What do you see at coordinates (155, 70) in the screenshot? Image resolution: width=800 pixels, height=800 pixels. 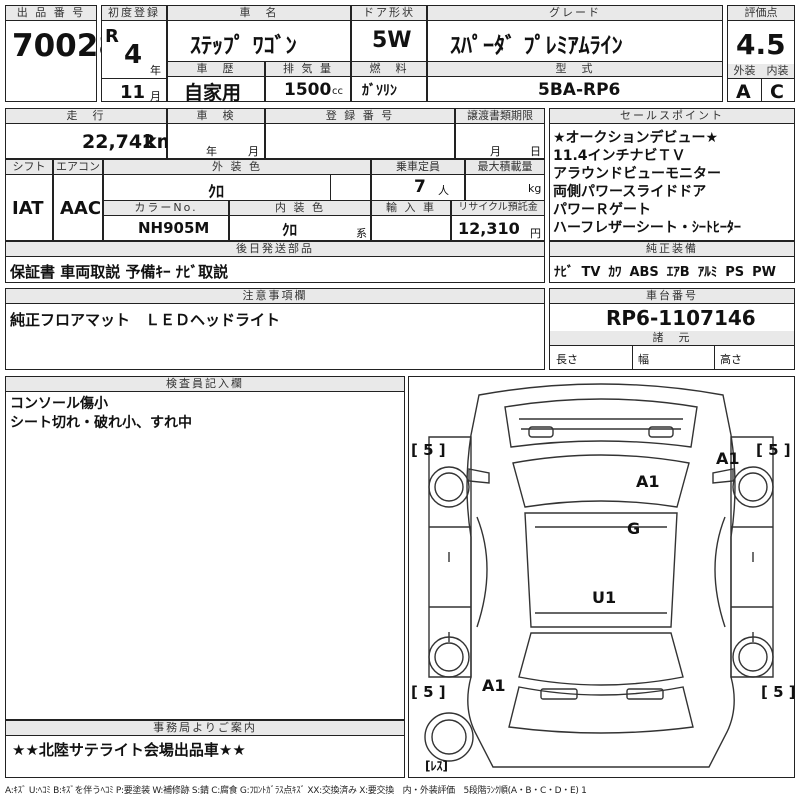 I see `year-unit: 年` at bounding box center [155, 70].